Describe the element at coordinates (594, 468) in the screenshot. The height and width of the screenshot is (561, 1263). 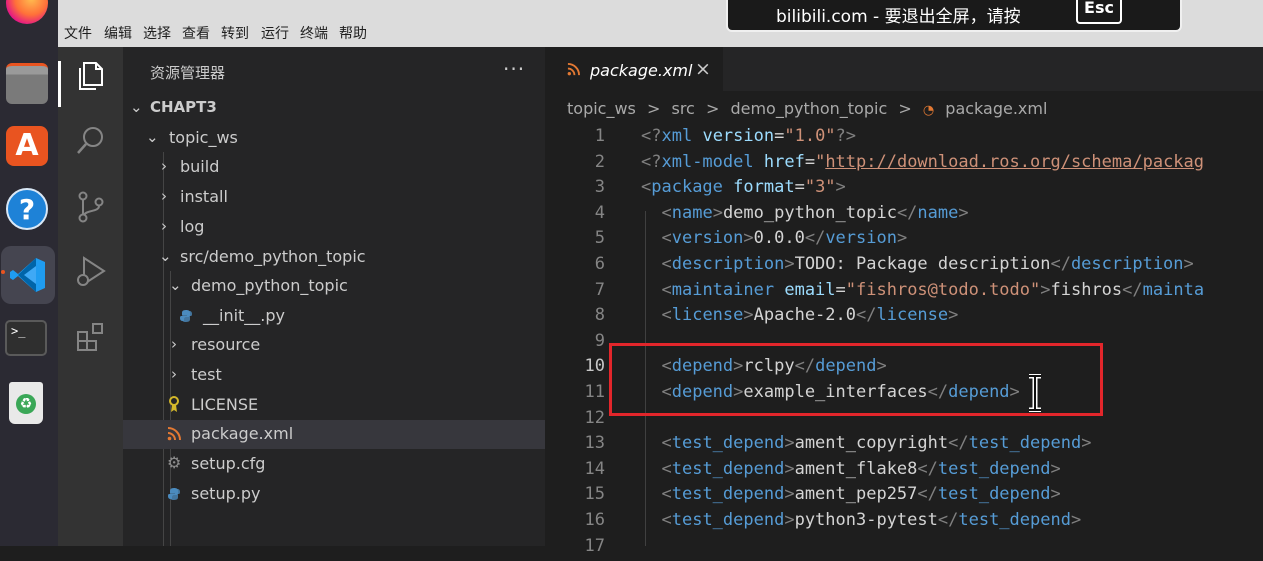
I see `line-number: 14` at that location.